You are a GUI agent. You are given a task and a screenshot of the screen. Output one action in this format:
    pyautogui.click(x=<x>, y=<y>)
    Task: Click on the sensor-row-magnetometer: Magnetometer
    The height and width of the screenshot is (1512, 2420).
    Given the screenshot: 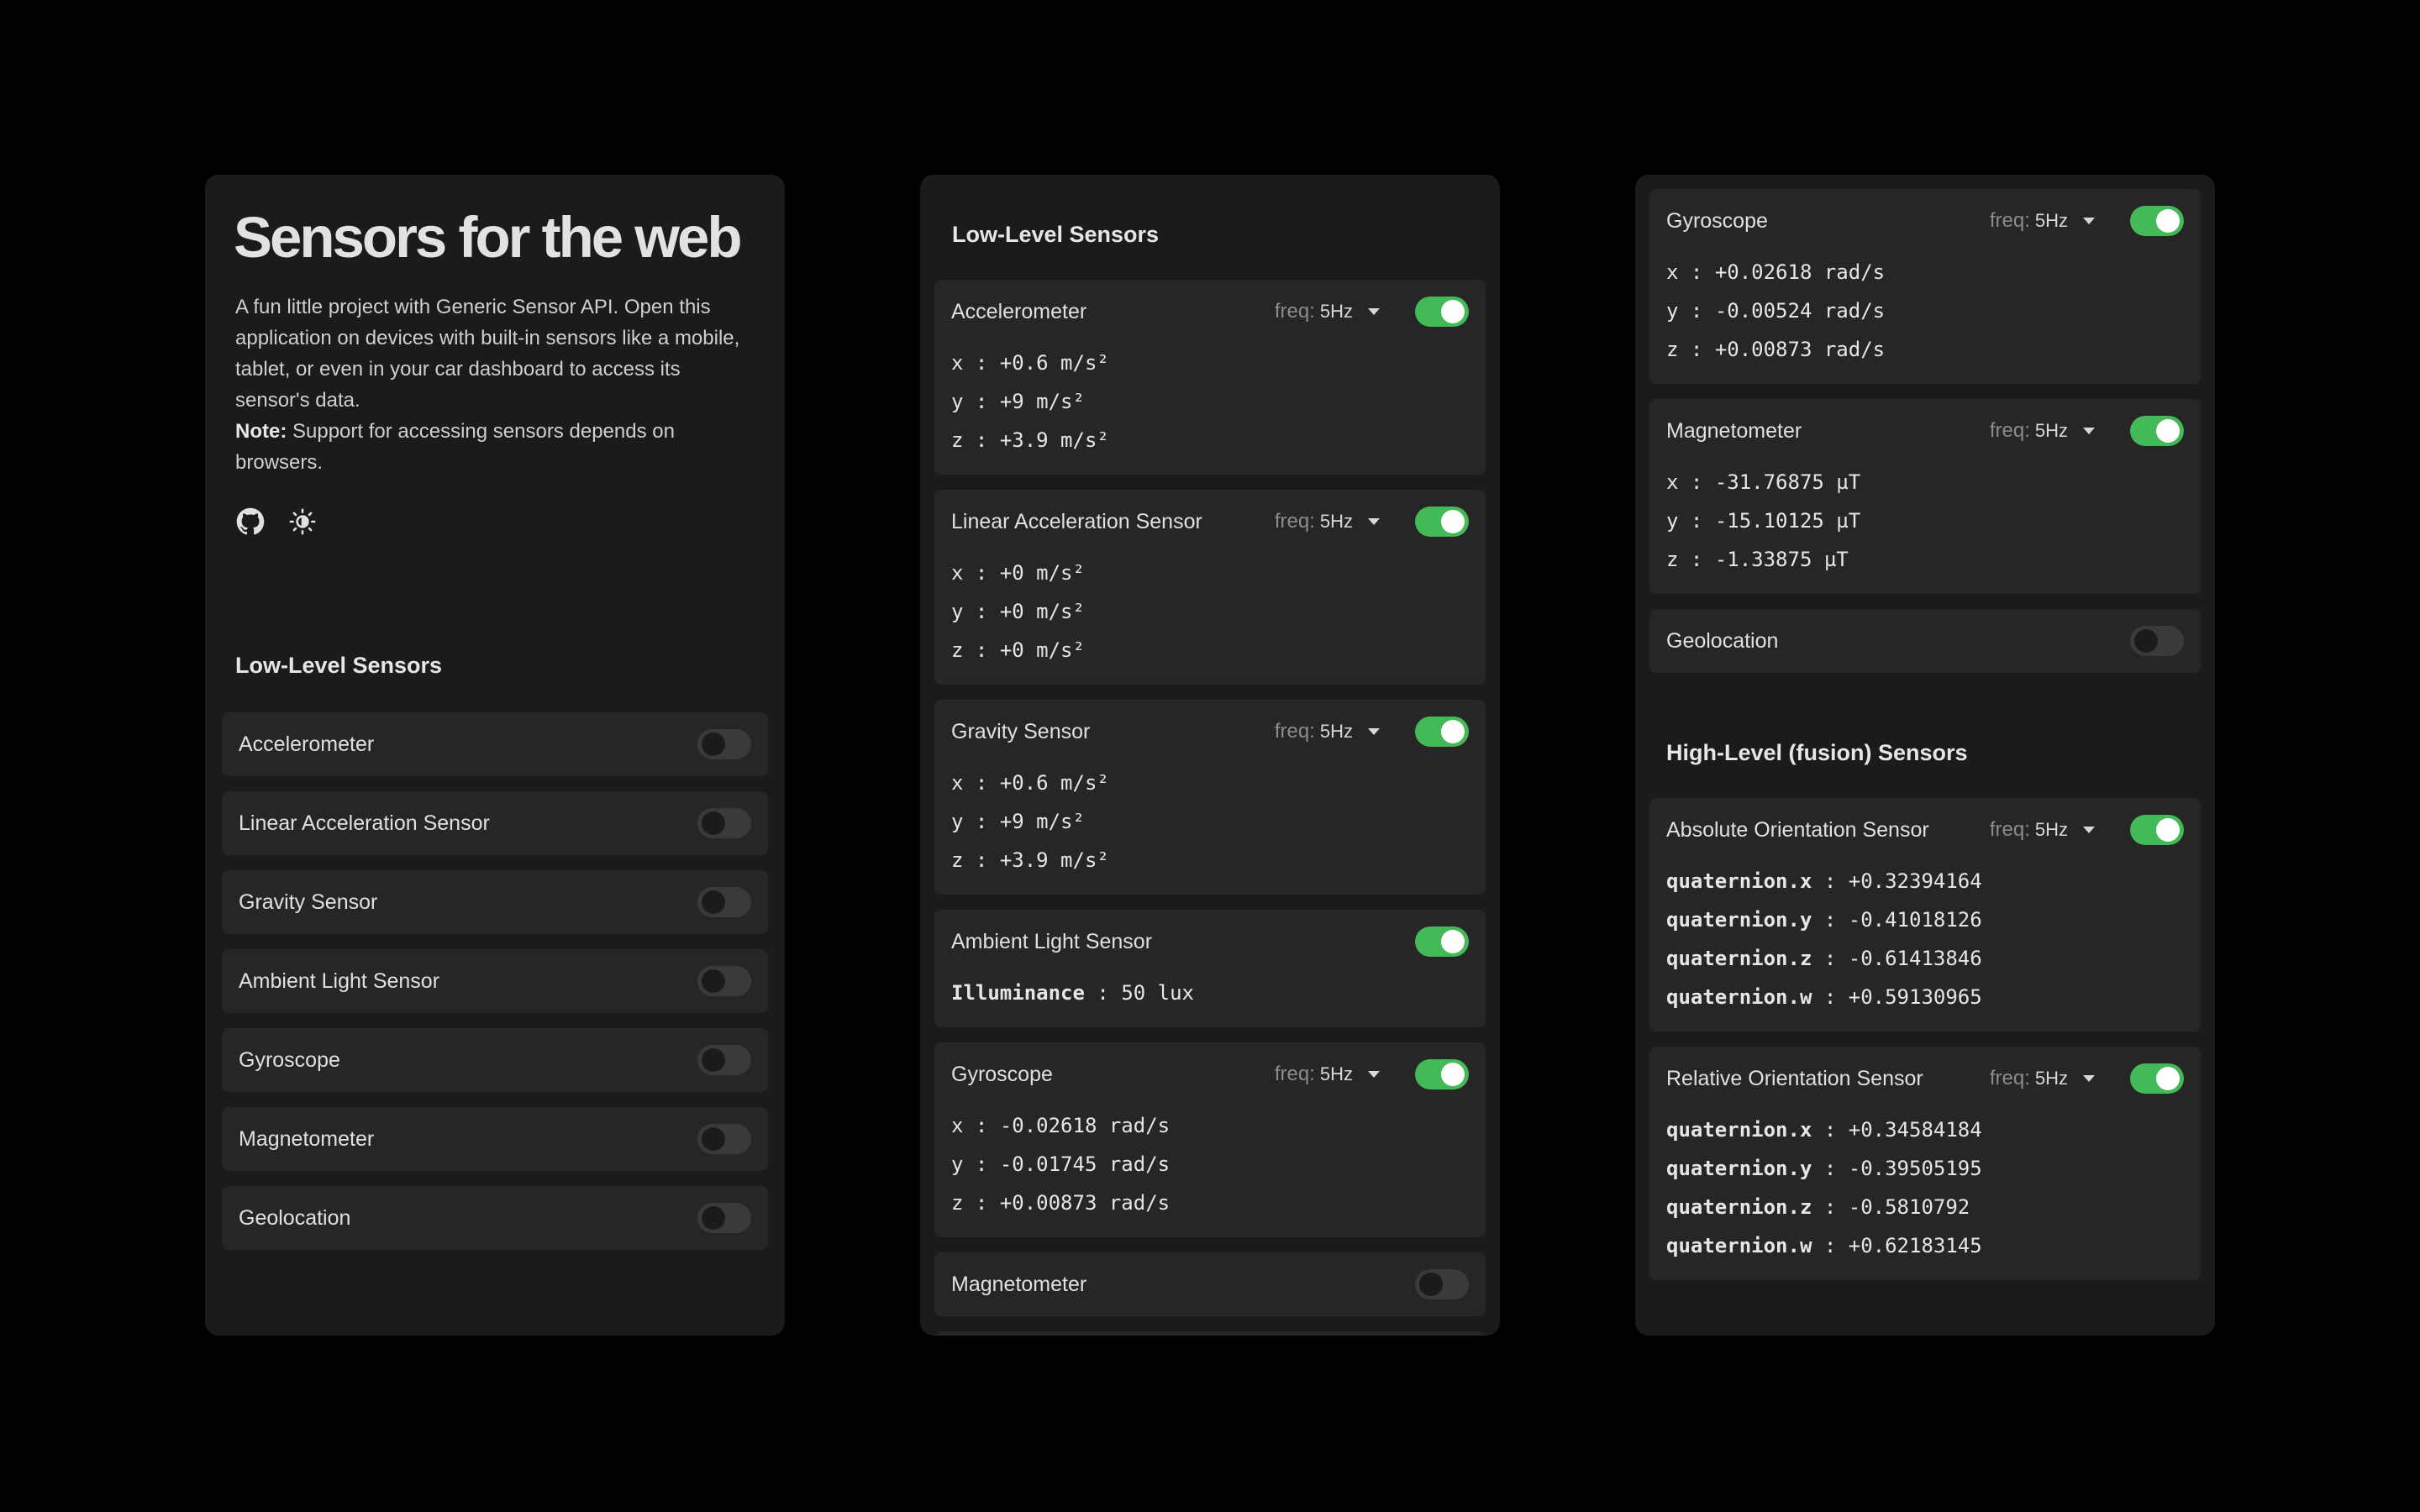 What is the action you would take?
    pyautogui.click(x=495, y=1139)
    